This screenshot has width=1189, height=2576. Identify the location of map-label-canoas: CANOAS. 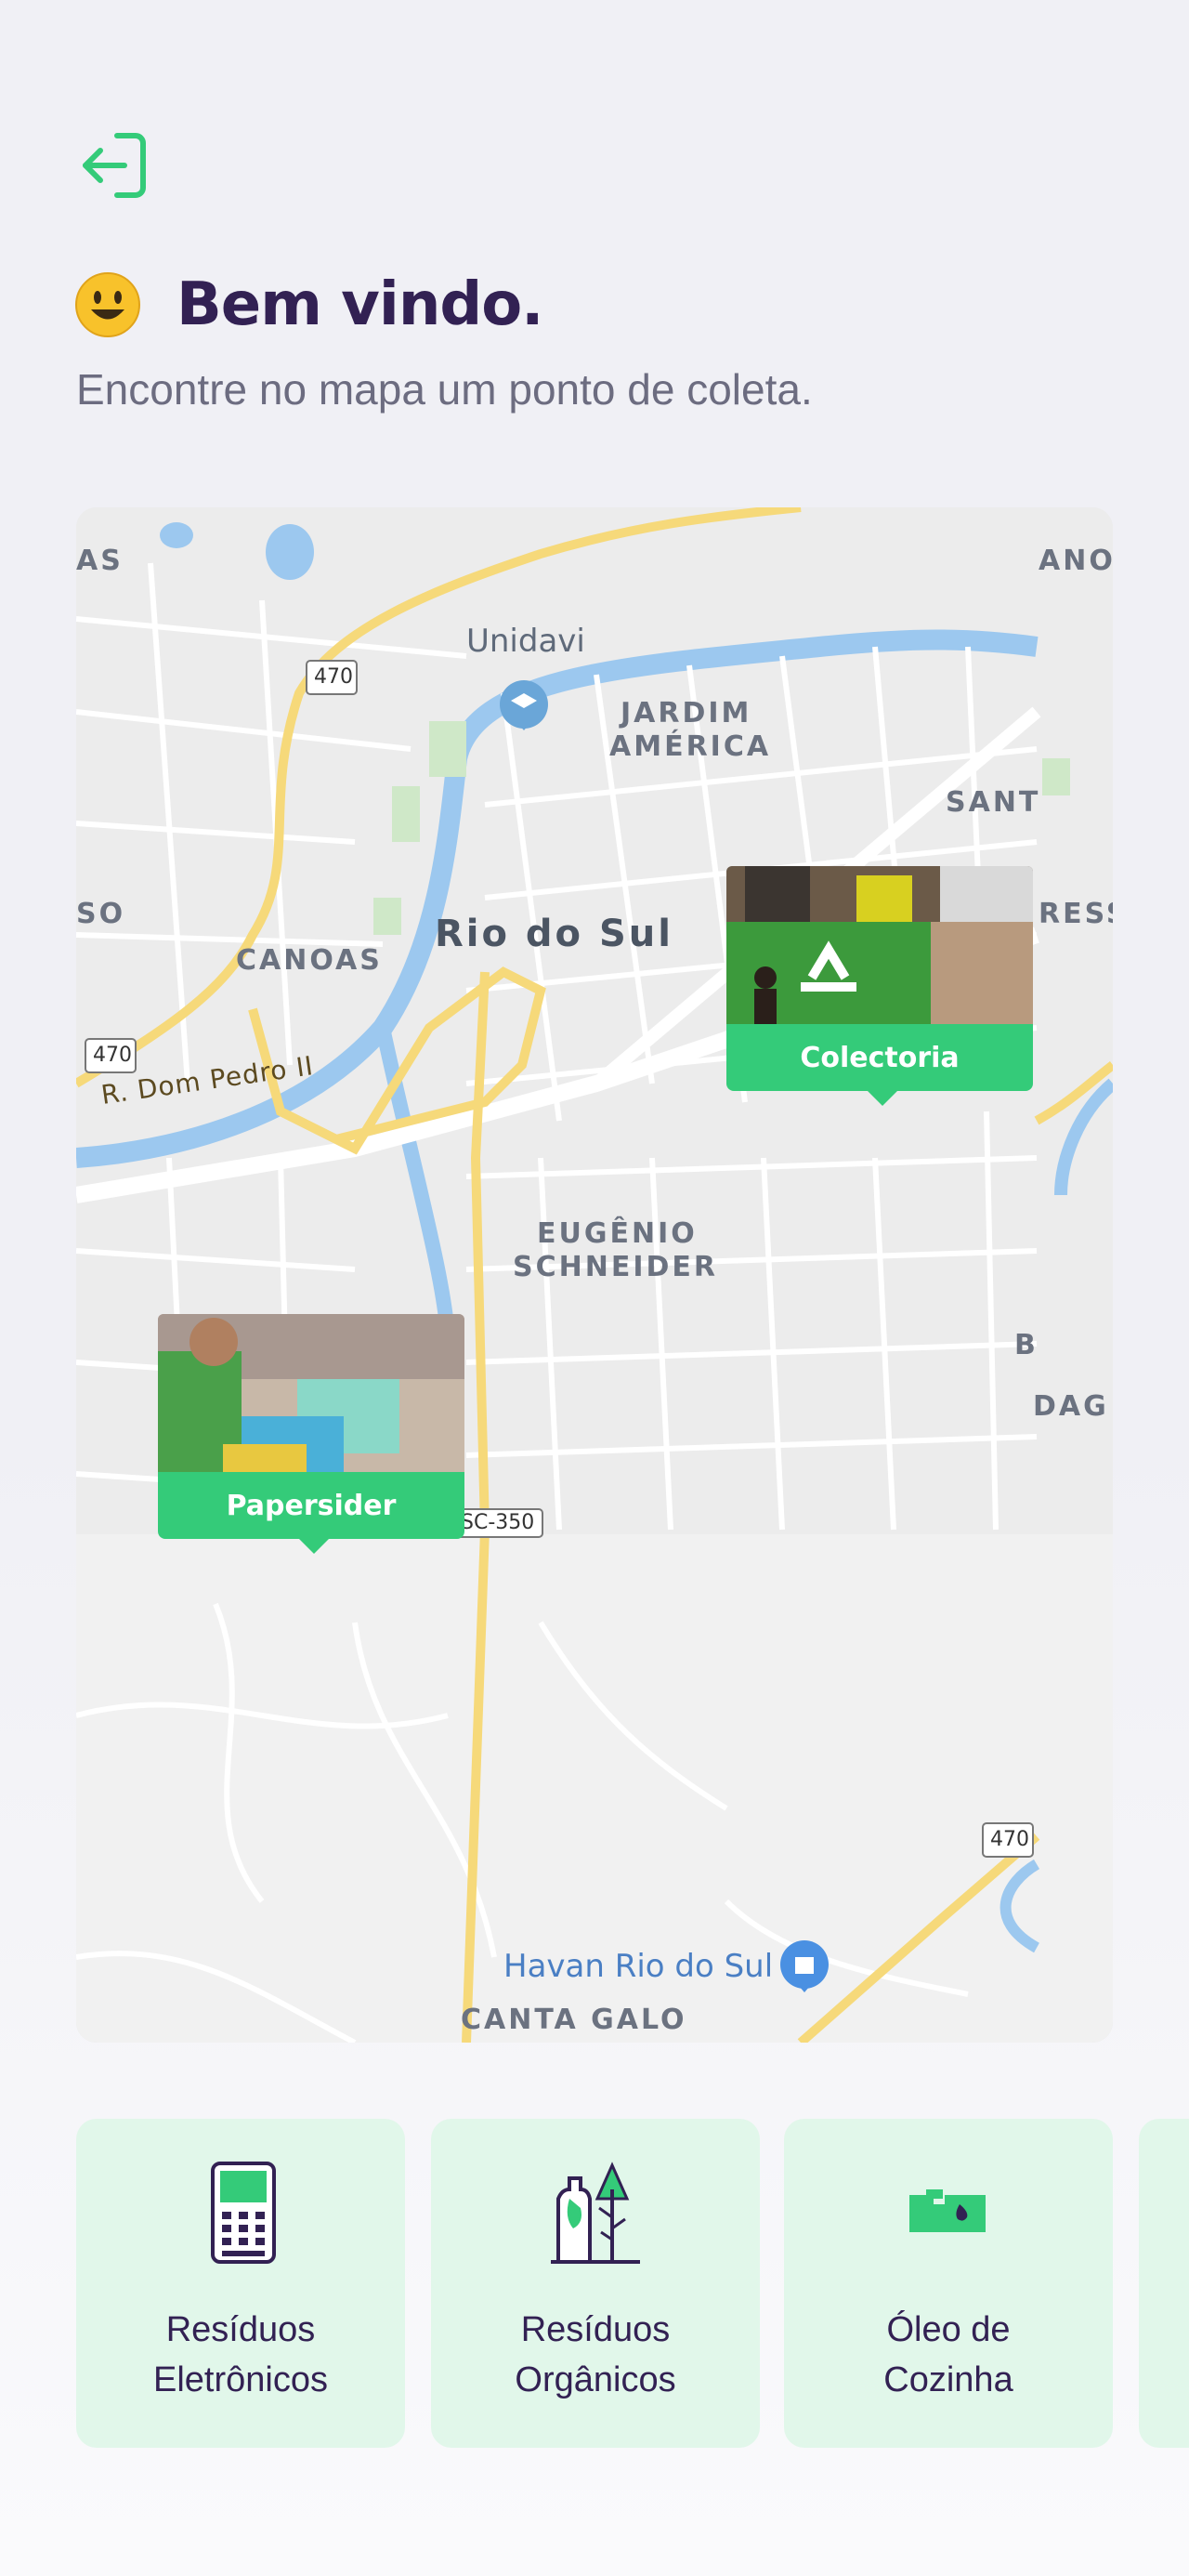
(310, 960).